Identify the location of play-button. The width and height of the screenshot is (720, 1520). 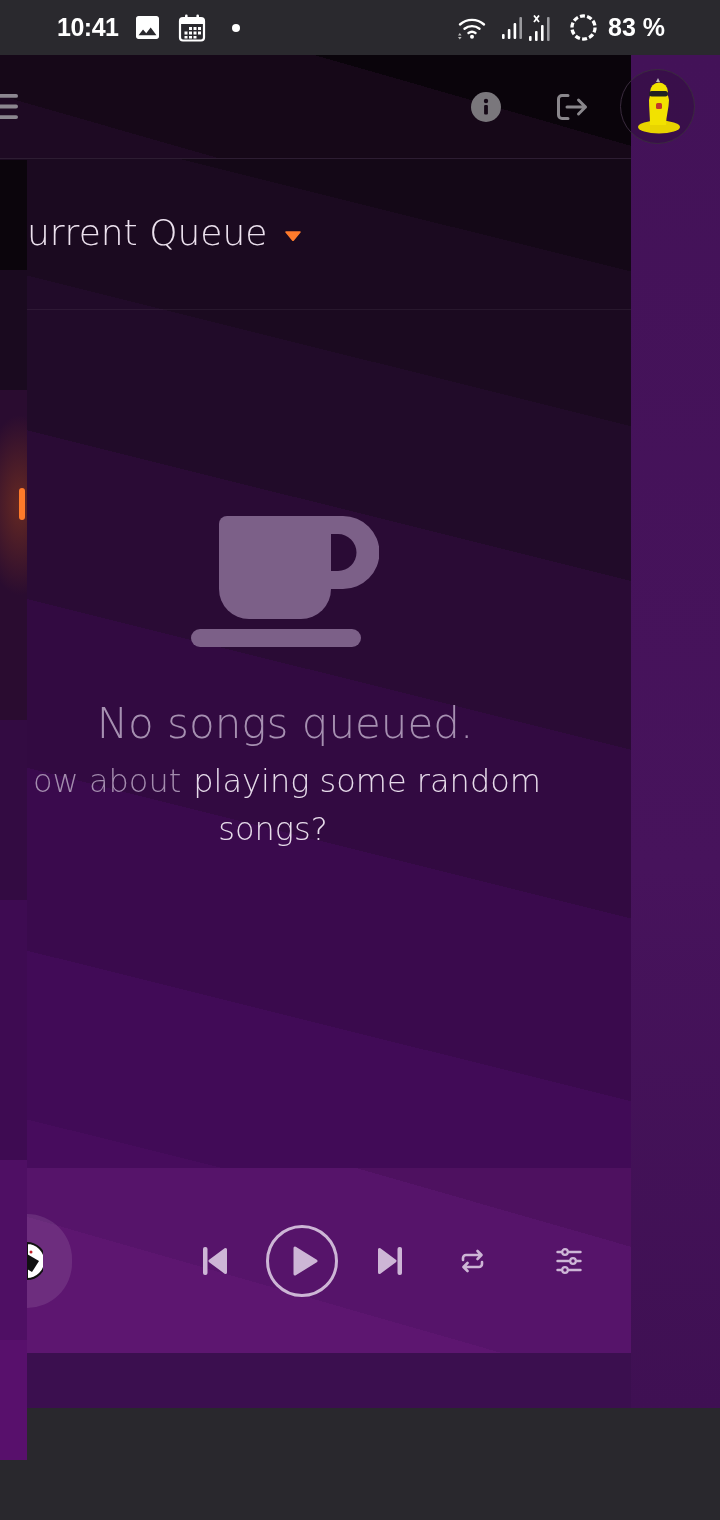
(302, 1260).